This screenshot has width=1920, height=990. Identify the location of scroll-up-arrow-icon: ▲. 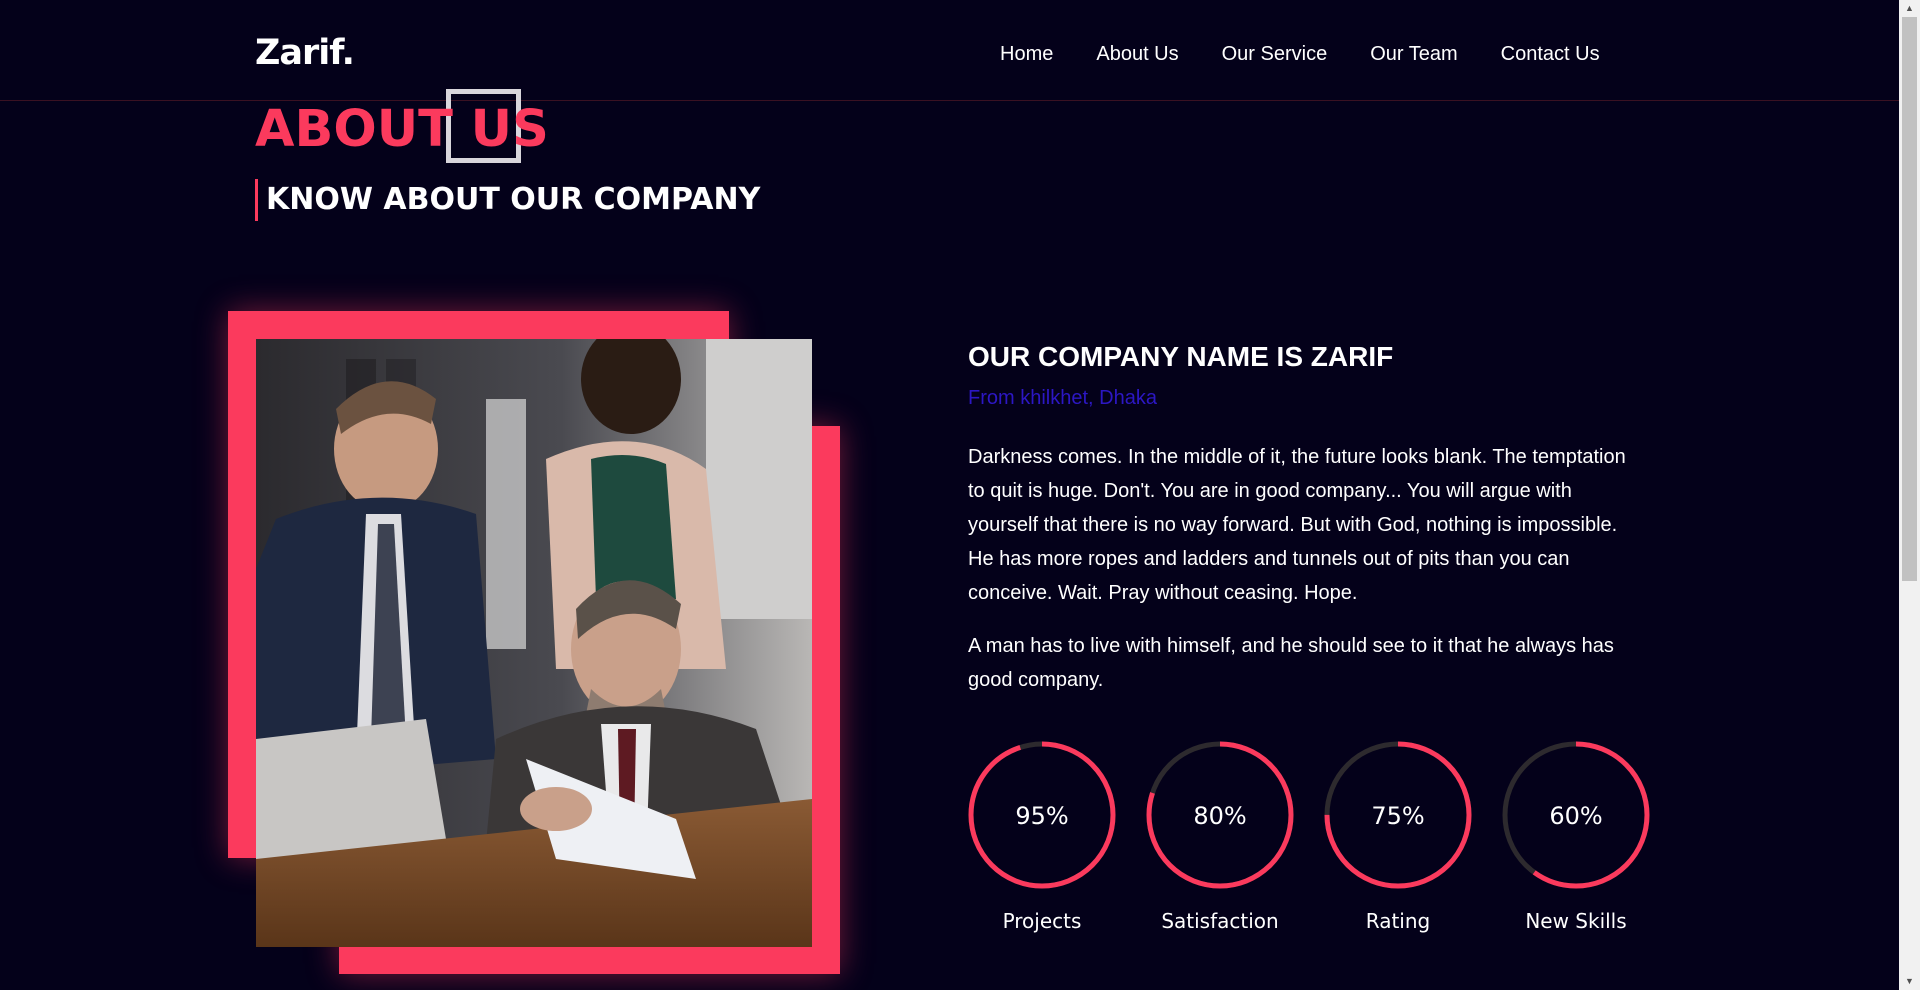
(1909, 8).